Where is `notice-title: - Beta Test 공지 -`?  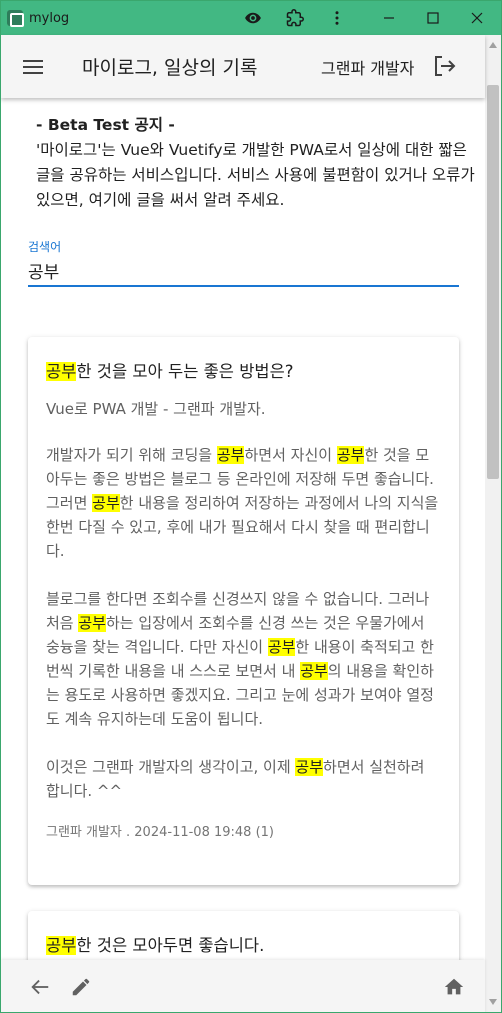
notice-title: - Beta Test 공지 - is located at coordinates (105, 125).